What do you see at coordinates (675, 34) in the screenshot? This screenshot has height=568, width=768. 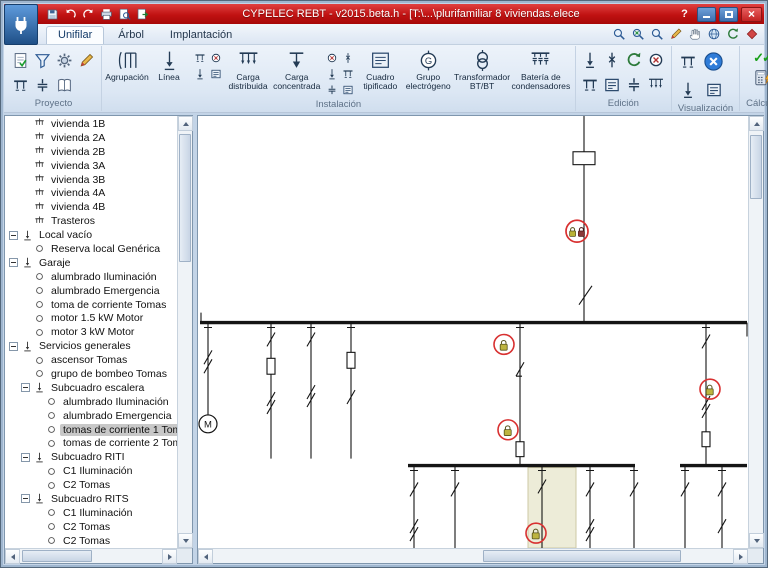 I see `redline-button` at bounding box center [675, 34].